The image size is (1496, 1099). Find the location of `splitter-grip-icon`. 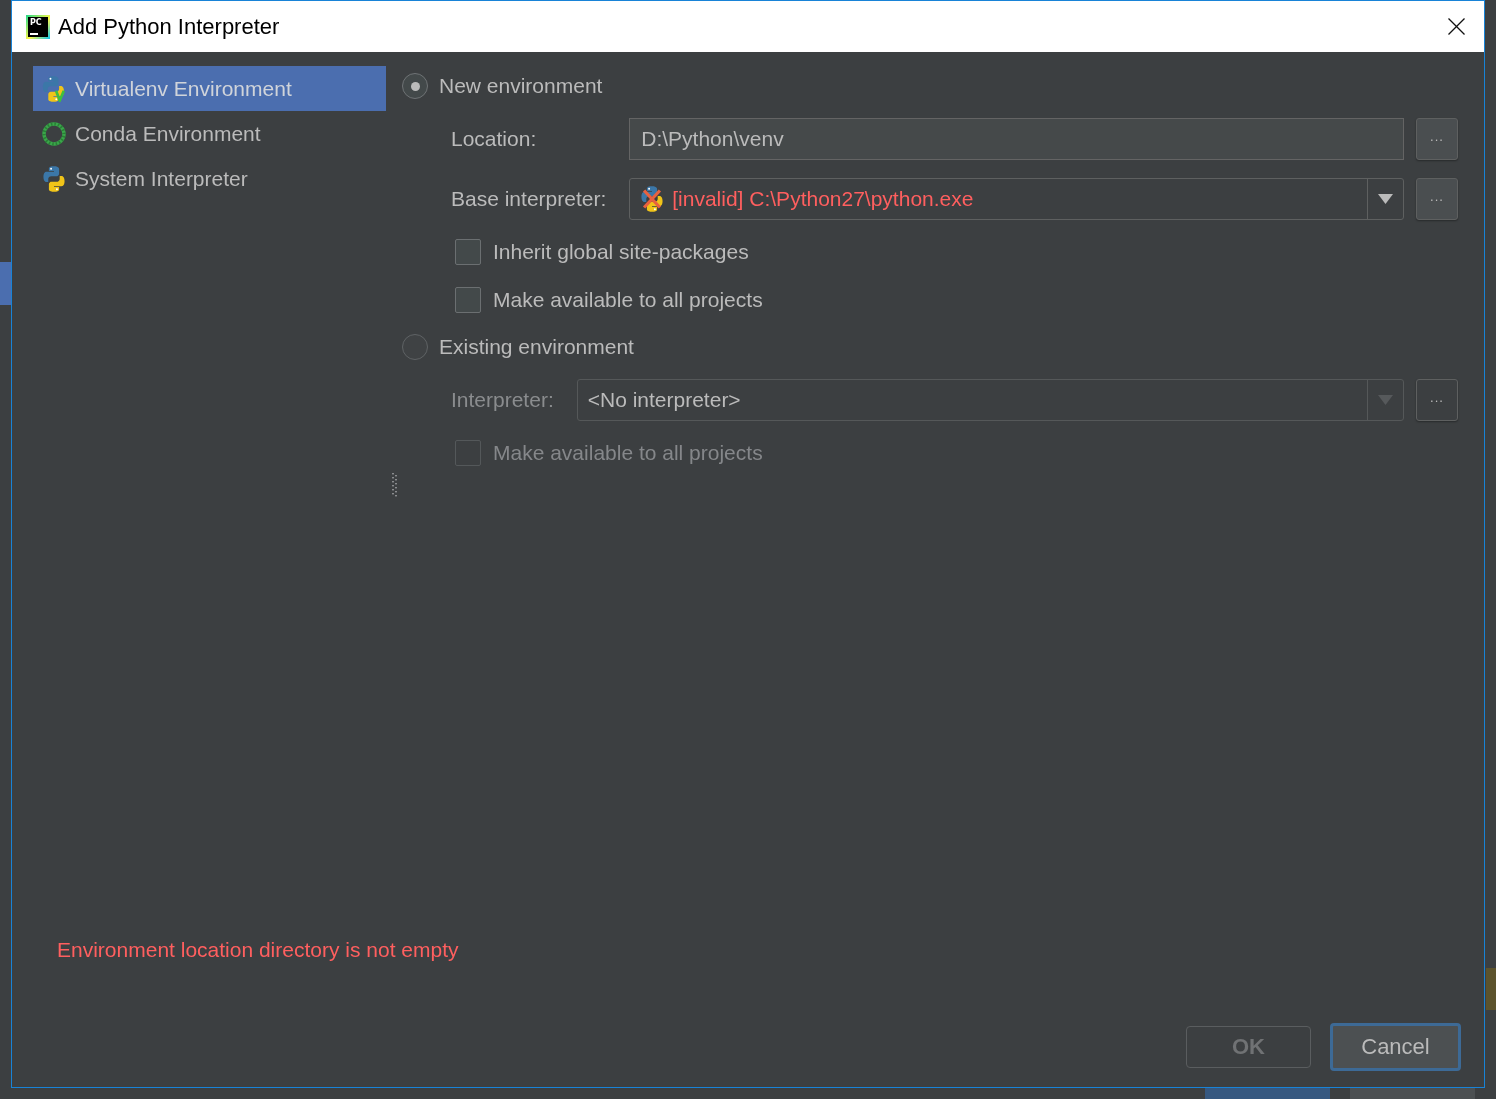

splitter-grip-icon is located at coordinates (394, 485).